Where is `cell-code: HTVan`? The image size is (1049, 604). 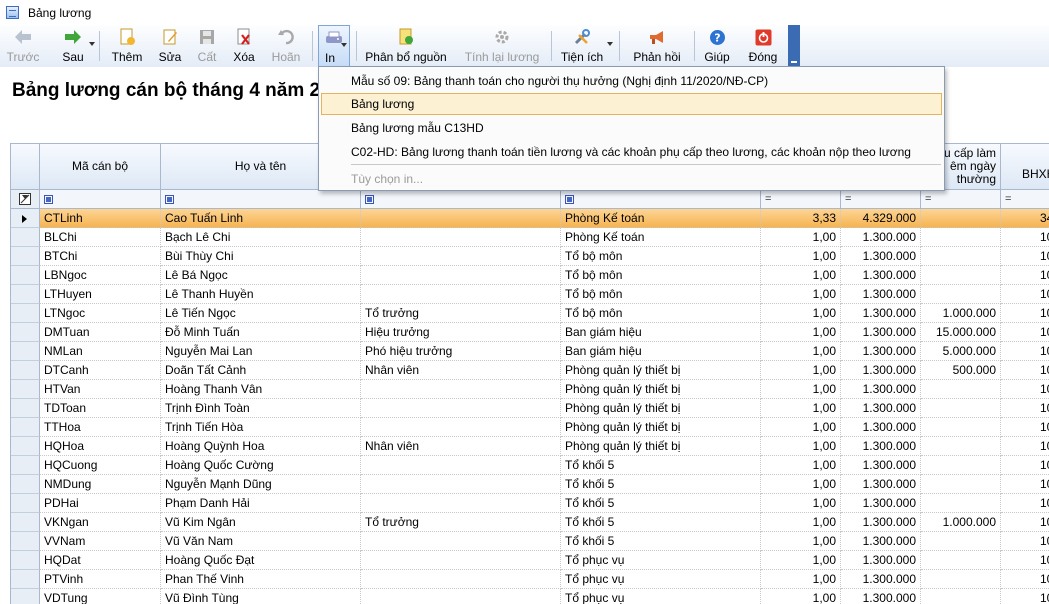
cell-code: HTVan is located at coordinates (100, 389).